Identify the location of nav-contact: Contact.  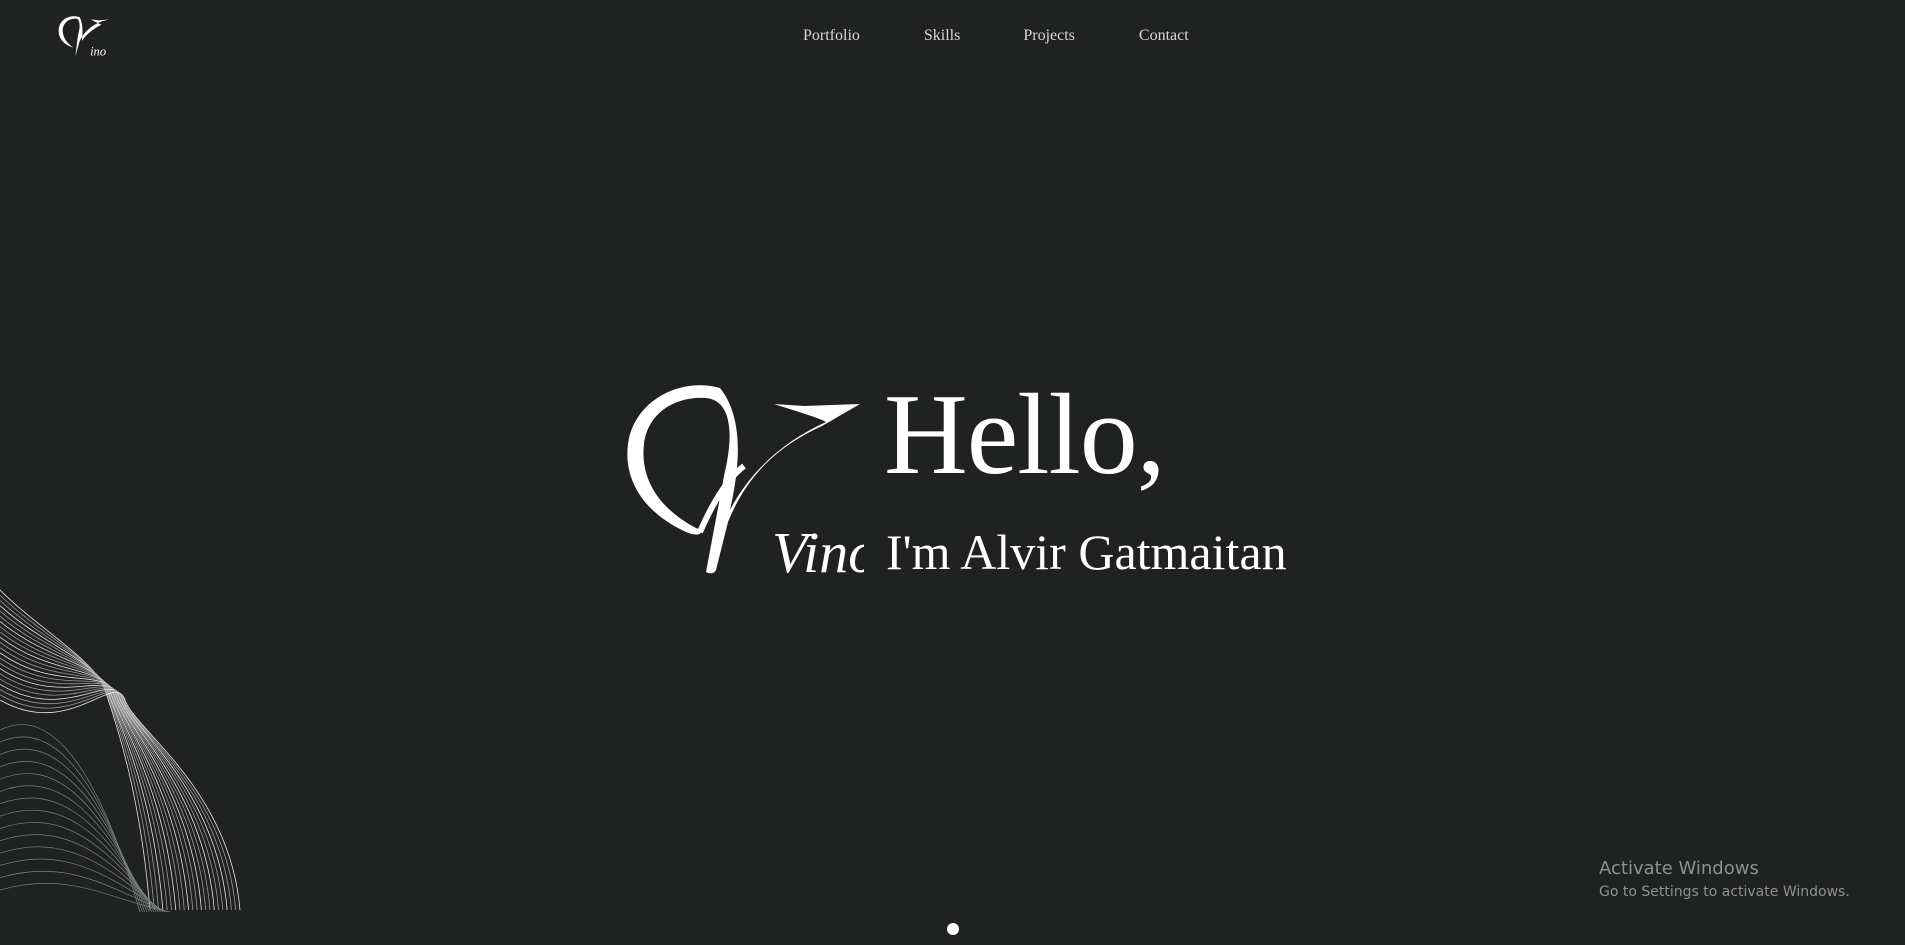
(1164, 36).